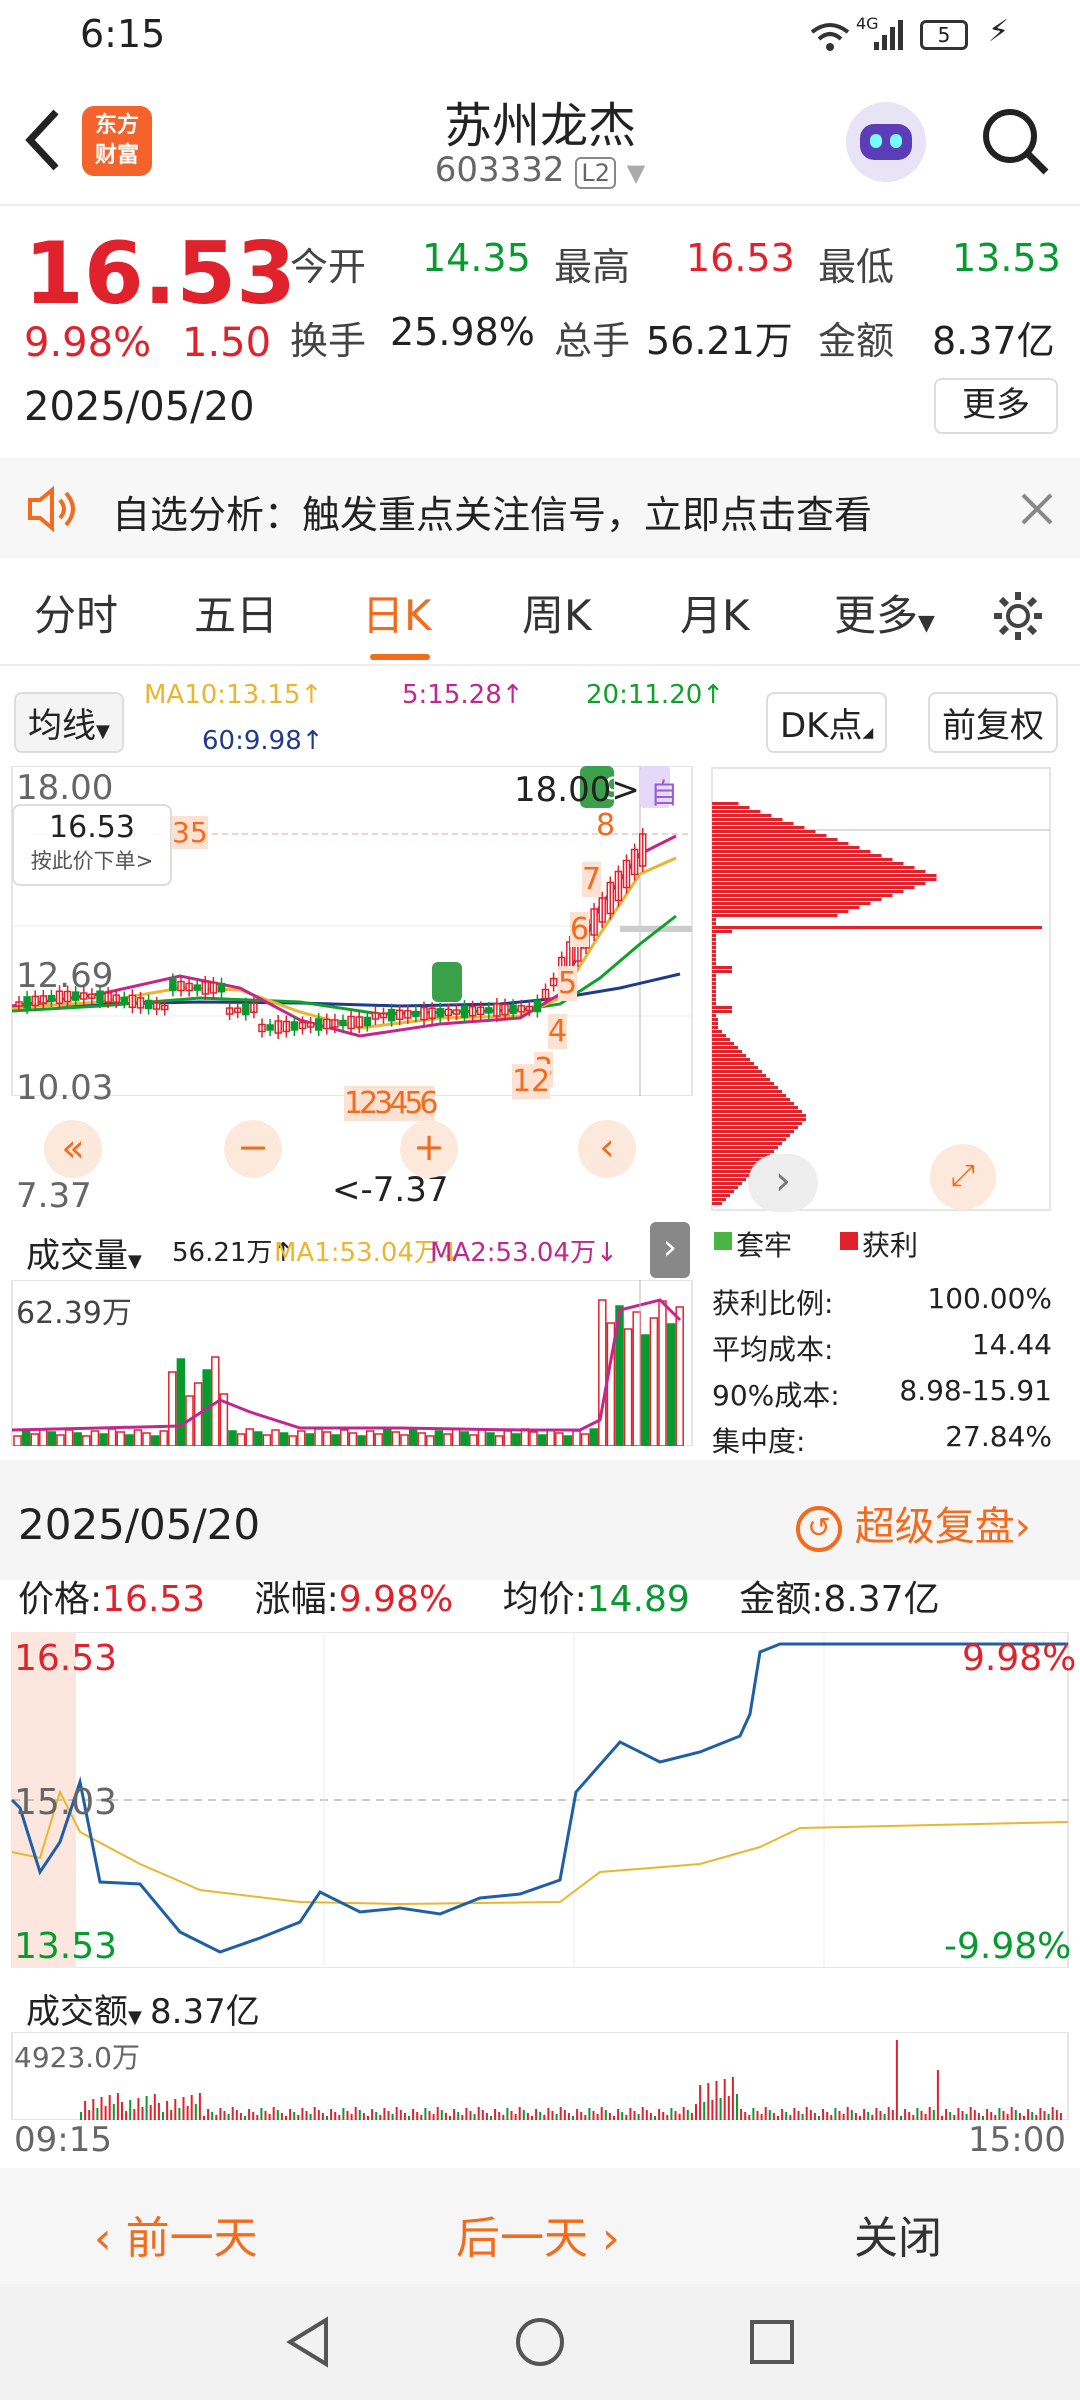  I want to click on chip-next-button: ›, so click(783, 1183).